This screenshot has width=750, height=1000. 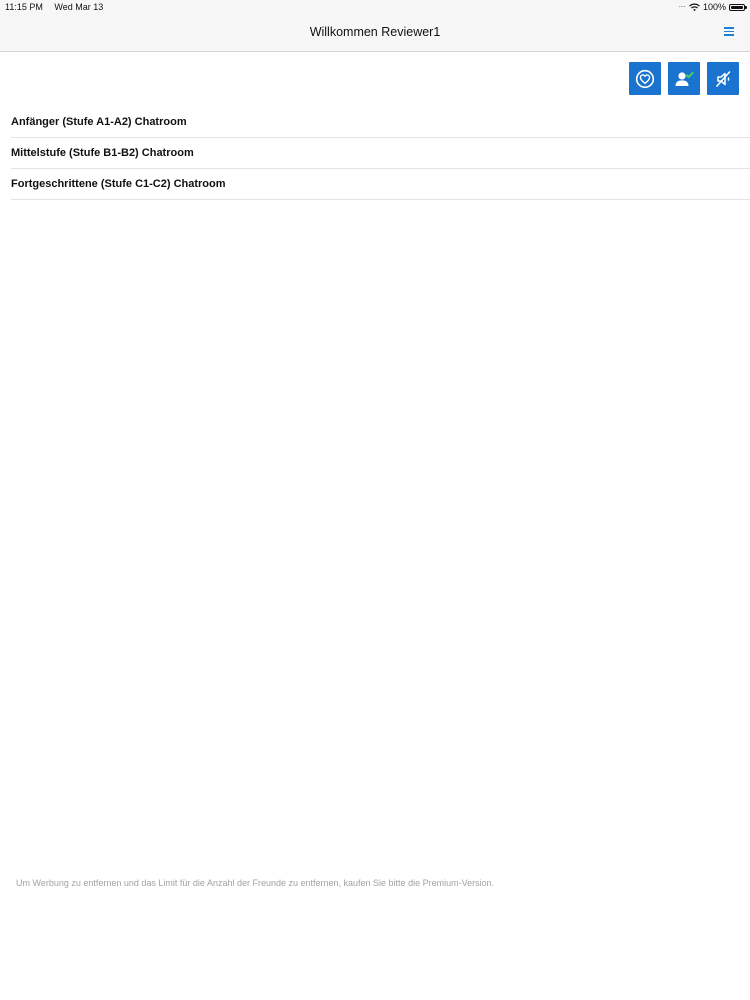 I want to click on battery-icon, so click(x=738, y=7).